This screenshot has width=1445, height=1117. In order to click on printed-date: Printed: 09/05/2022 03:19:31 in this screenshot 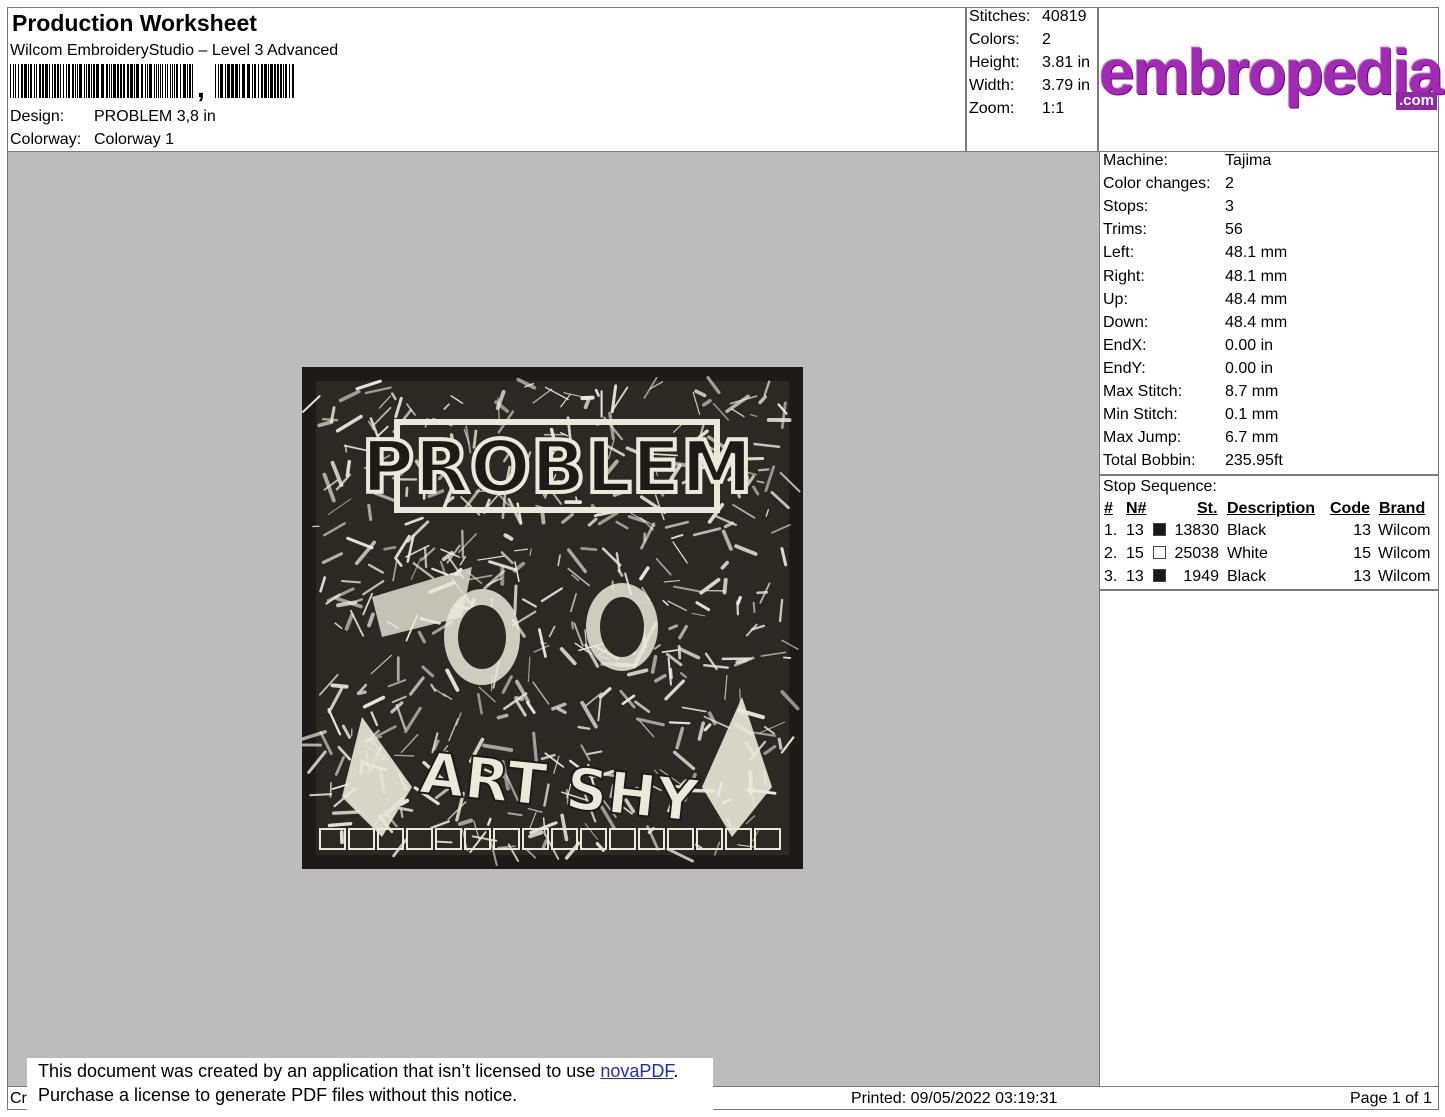, I will do `click(954, 1098)`.